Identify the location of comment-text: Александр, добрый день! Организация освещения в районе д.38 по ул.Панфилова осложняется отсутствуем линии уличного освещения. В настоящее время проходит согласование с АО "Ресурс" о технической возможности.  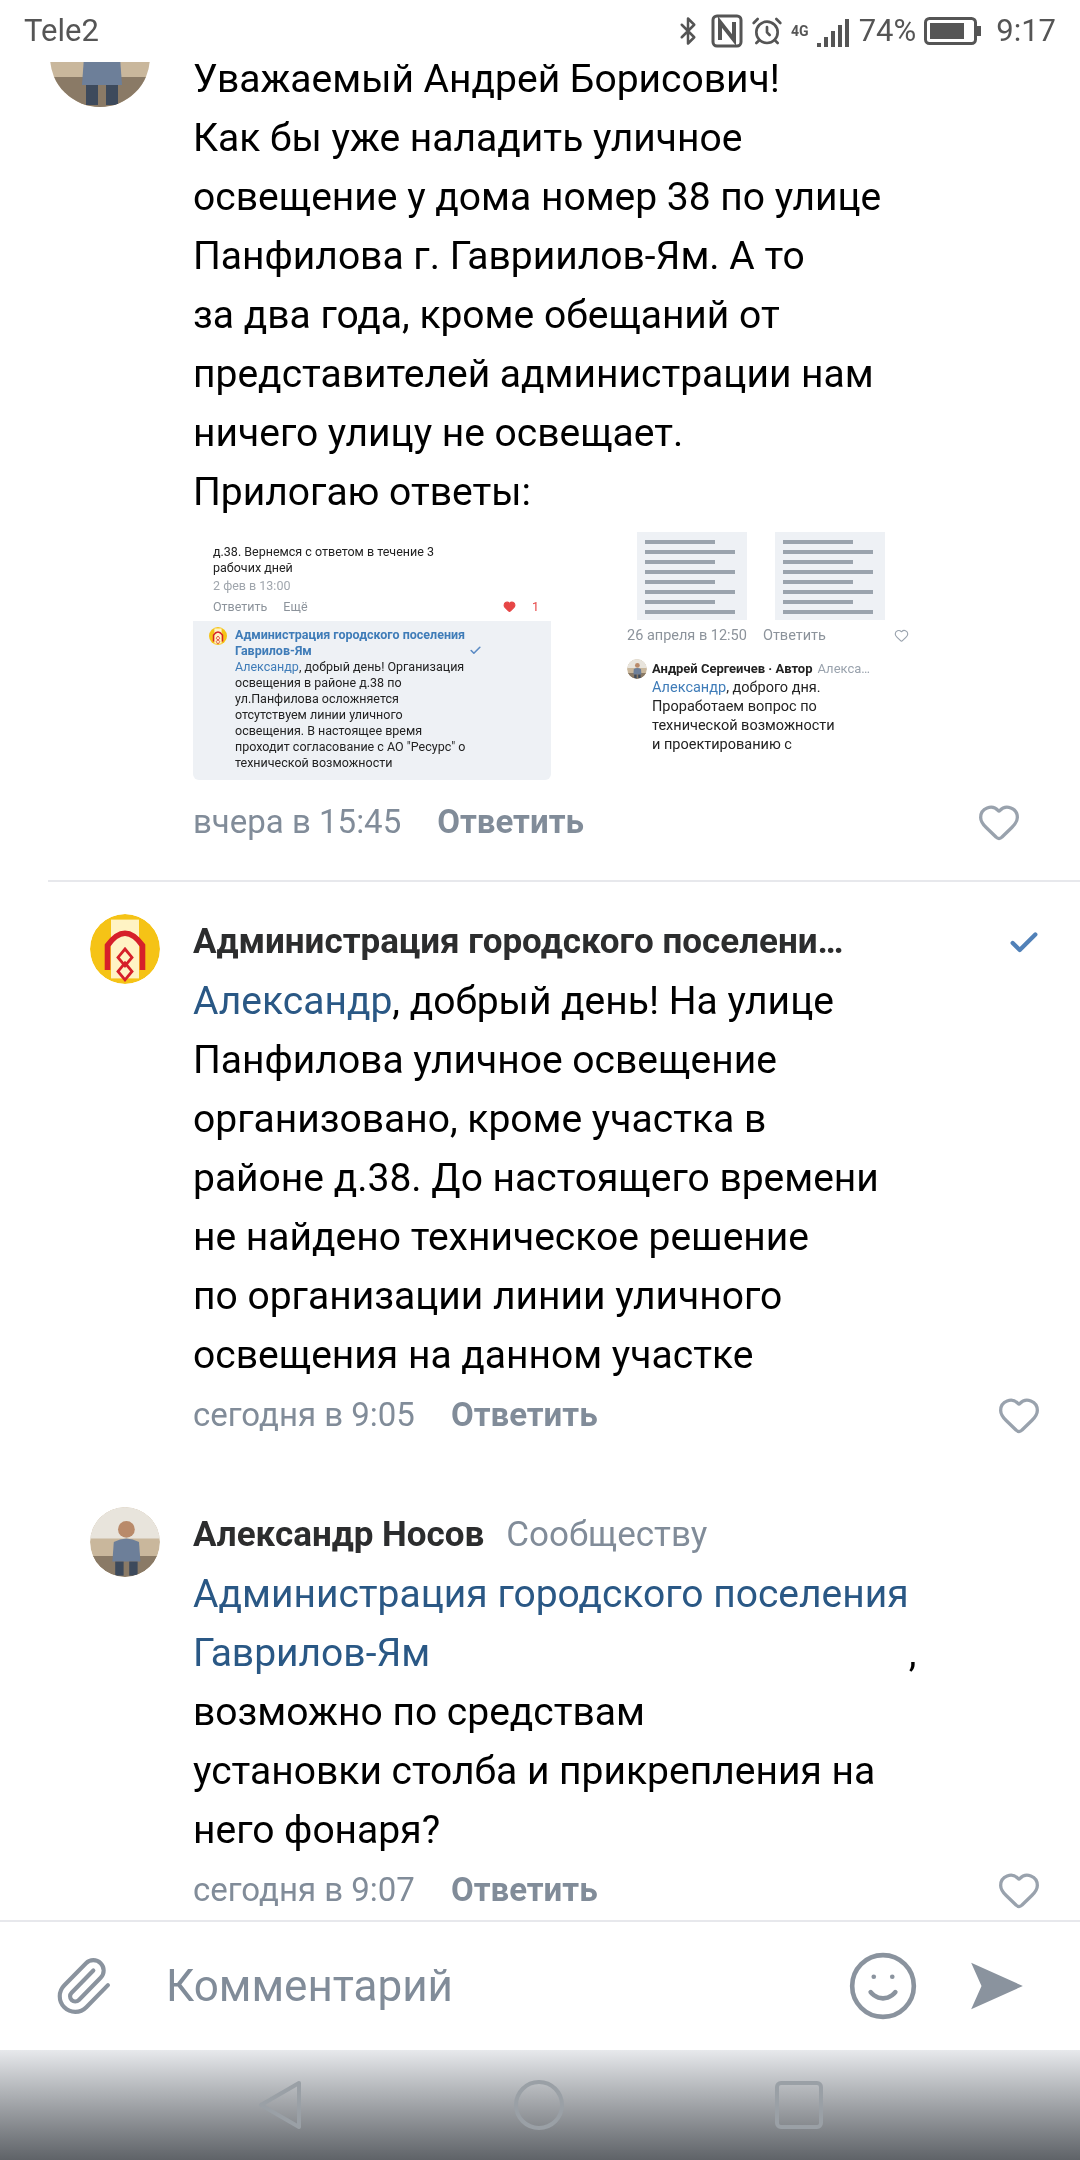
(351, 714).